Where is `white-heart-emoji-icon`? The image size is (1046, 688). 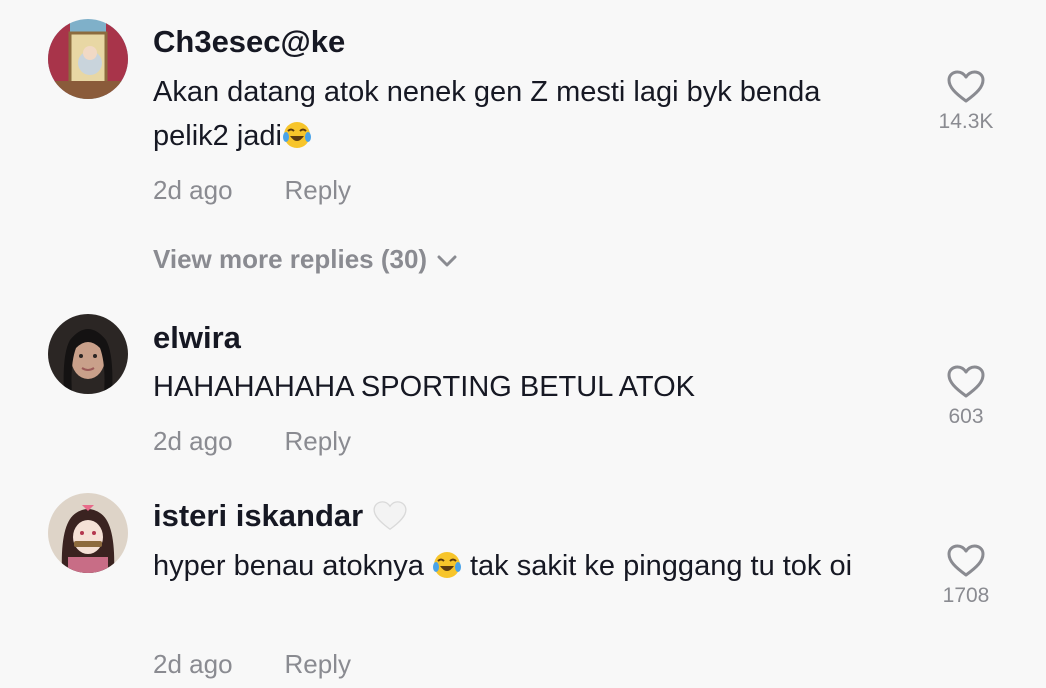
white-heart-emoji-icon is located at coordinates (390, 516).